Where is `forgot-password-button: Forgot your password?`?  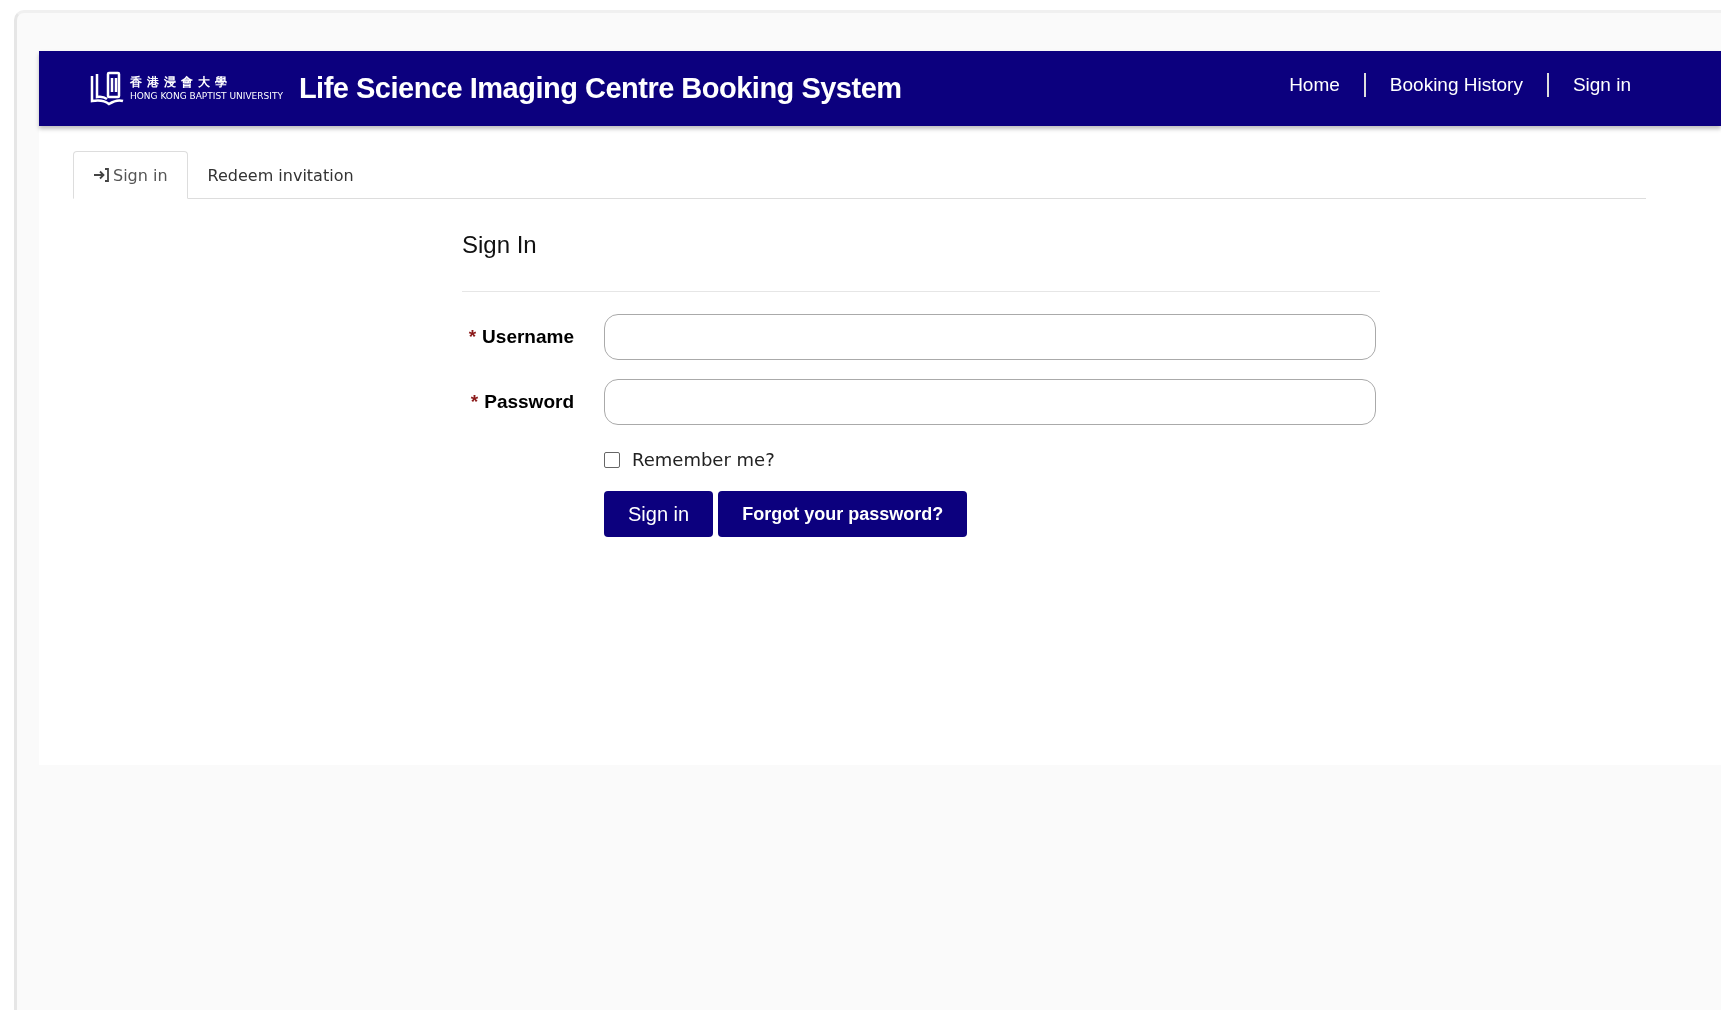 forgot-password-button: Forgot your password? is located at coordinates (843, 514).